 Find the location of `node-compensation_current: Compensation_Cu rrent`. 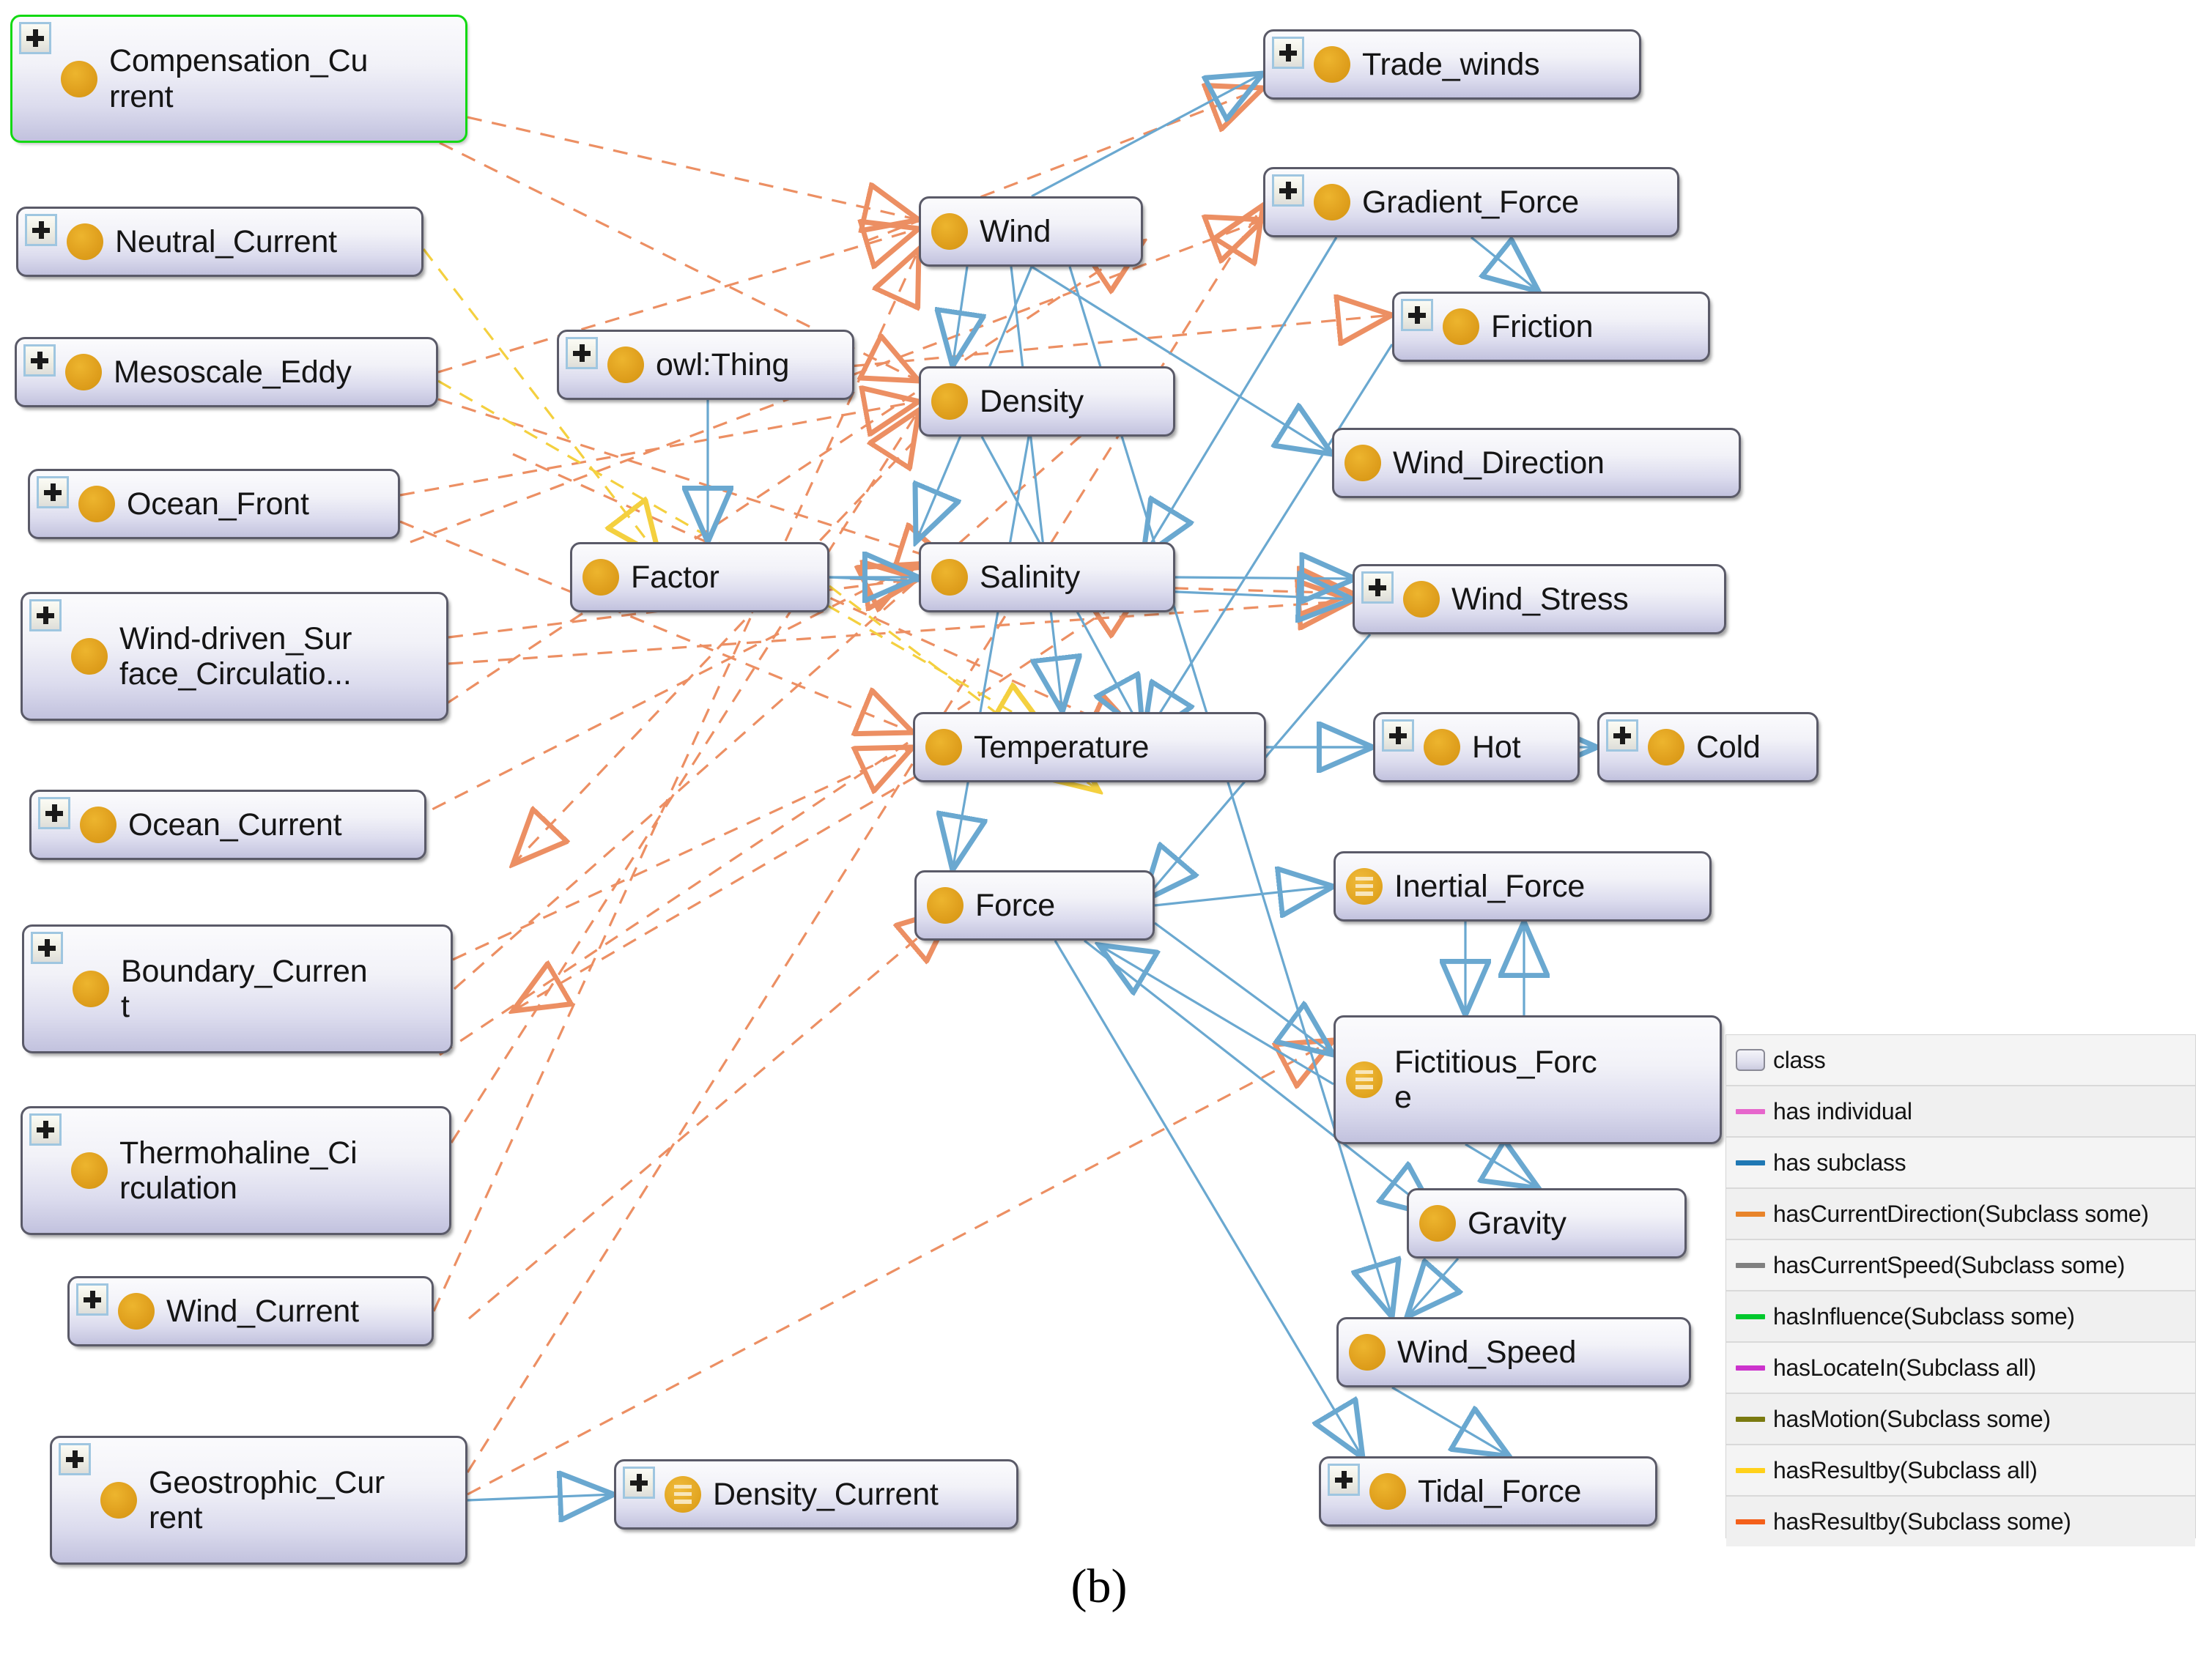

node-compensation_current: Compensation_Cu rrent is located at coordinates (239, 79).